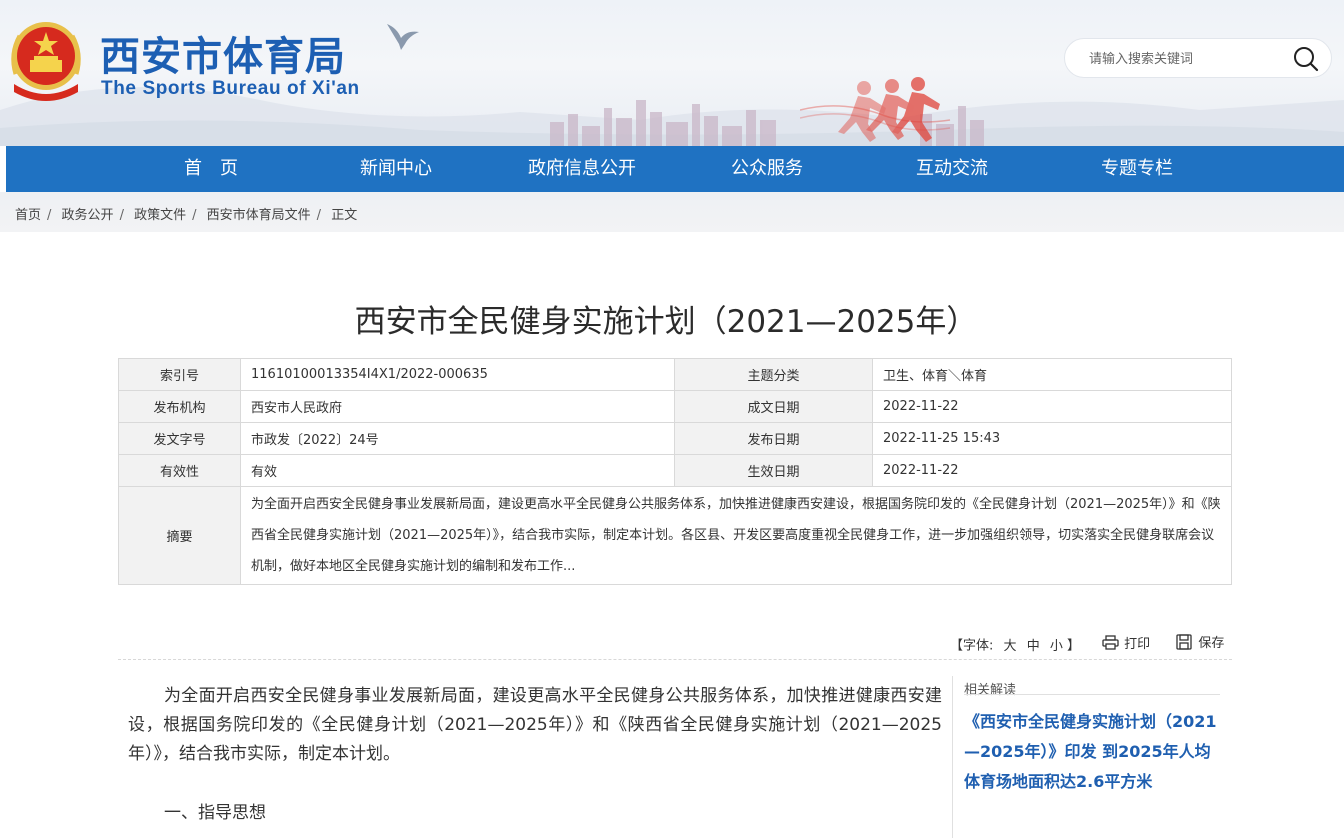 This screenshot has height=838, width=1344. What do you see at coordinates (972, 646) in the screenshot?
I see `font-size-label: 【字体:` at bounding box center [972, 646].